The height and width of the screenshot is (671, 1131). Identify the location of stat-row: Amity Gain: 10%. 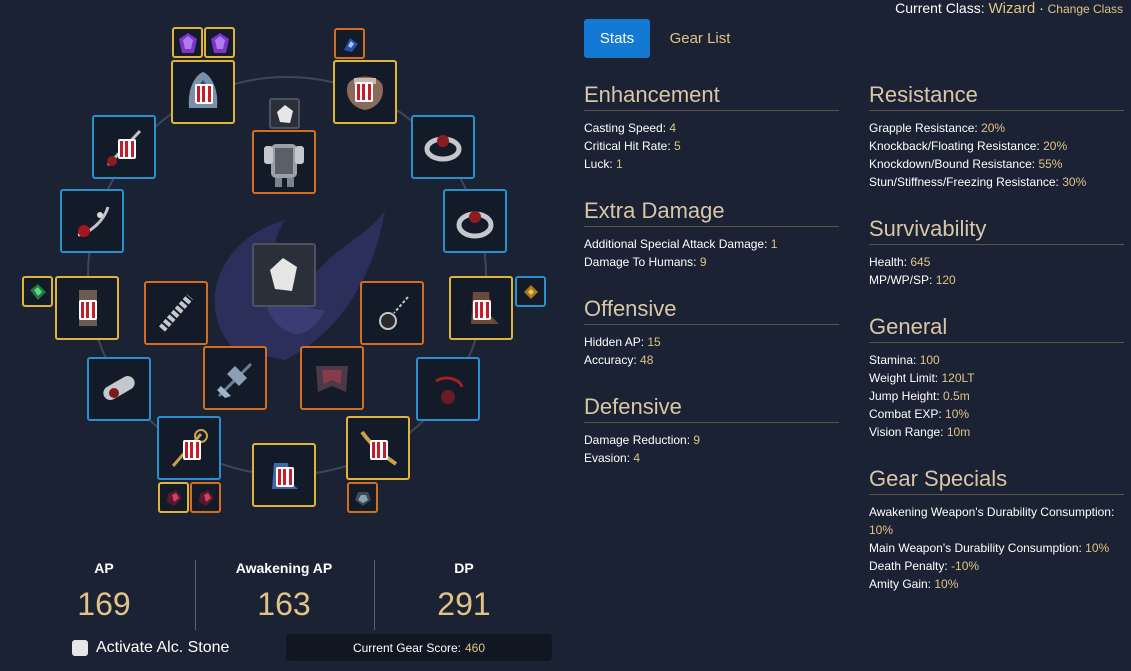
(914, 584).